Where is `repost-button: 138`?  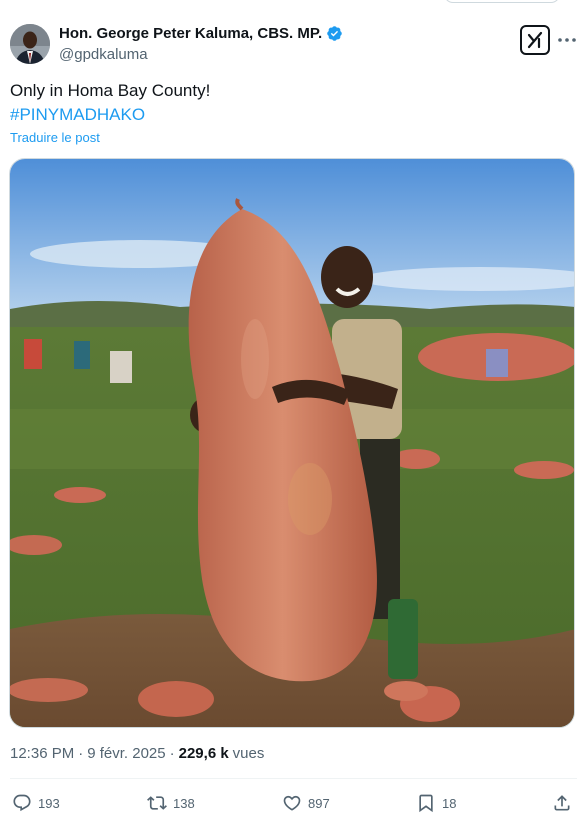
repost-button: 138 is located at coordinates (171, 803).